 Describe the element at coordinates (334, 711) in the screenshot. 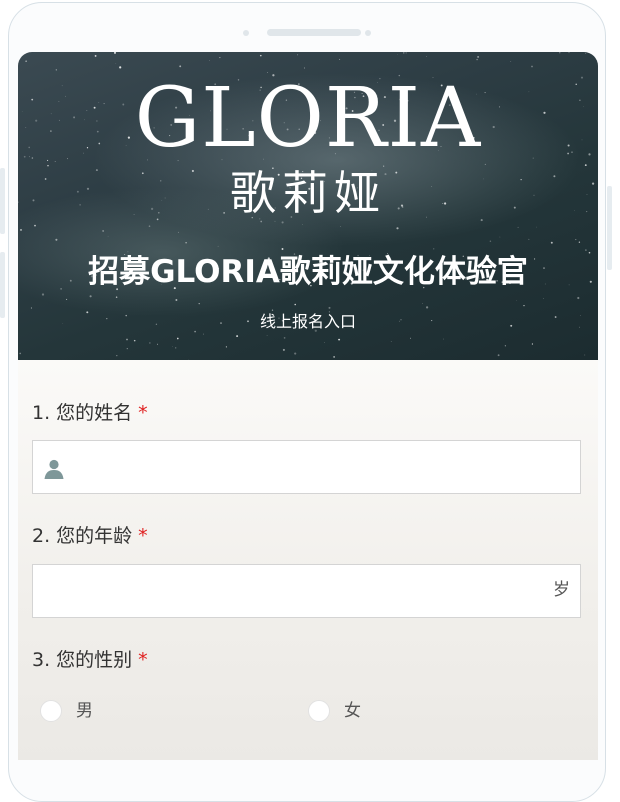

I see `gender-option-female: 女` at that location.